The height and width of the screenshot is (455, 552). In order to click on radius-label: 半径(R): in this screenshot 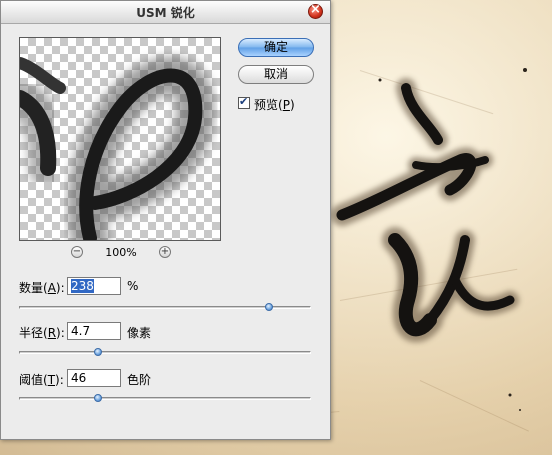, I will do `click(42, 332)`.